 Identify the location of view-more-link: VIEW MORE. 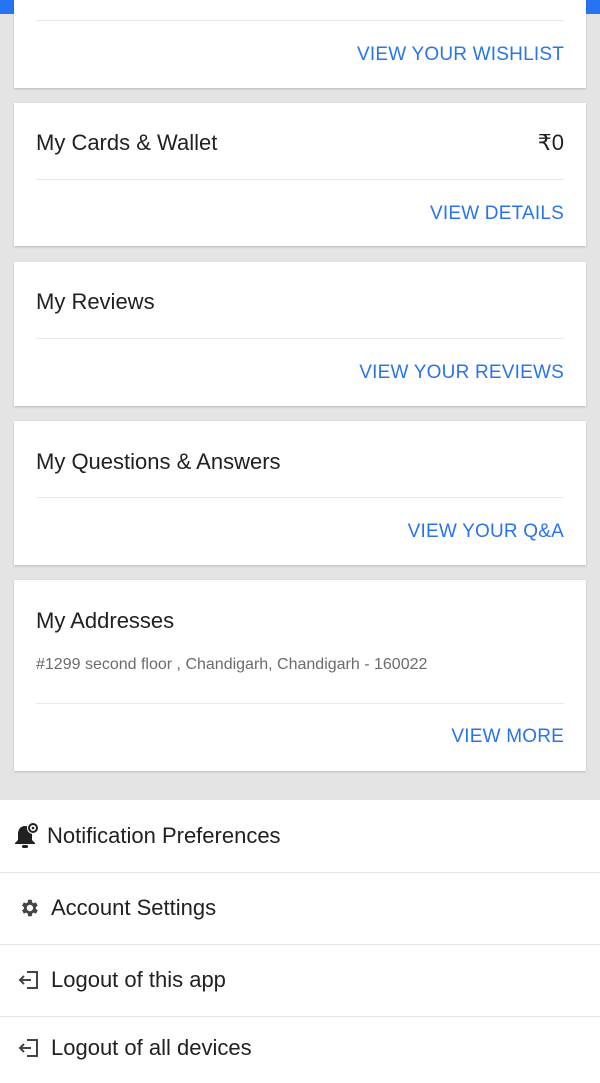
(507, 737).